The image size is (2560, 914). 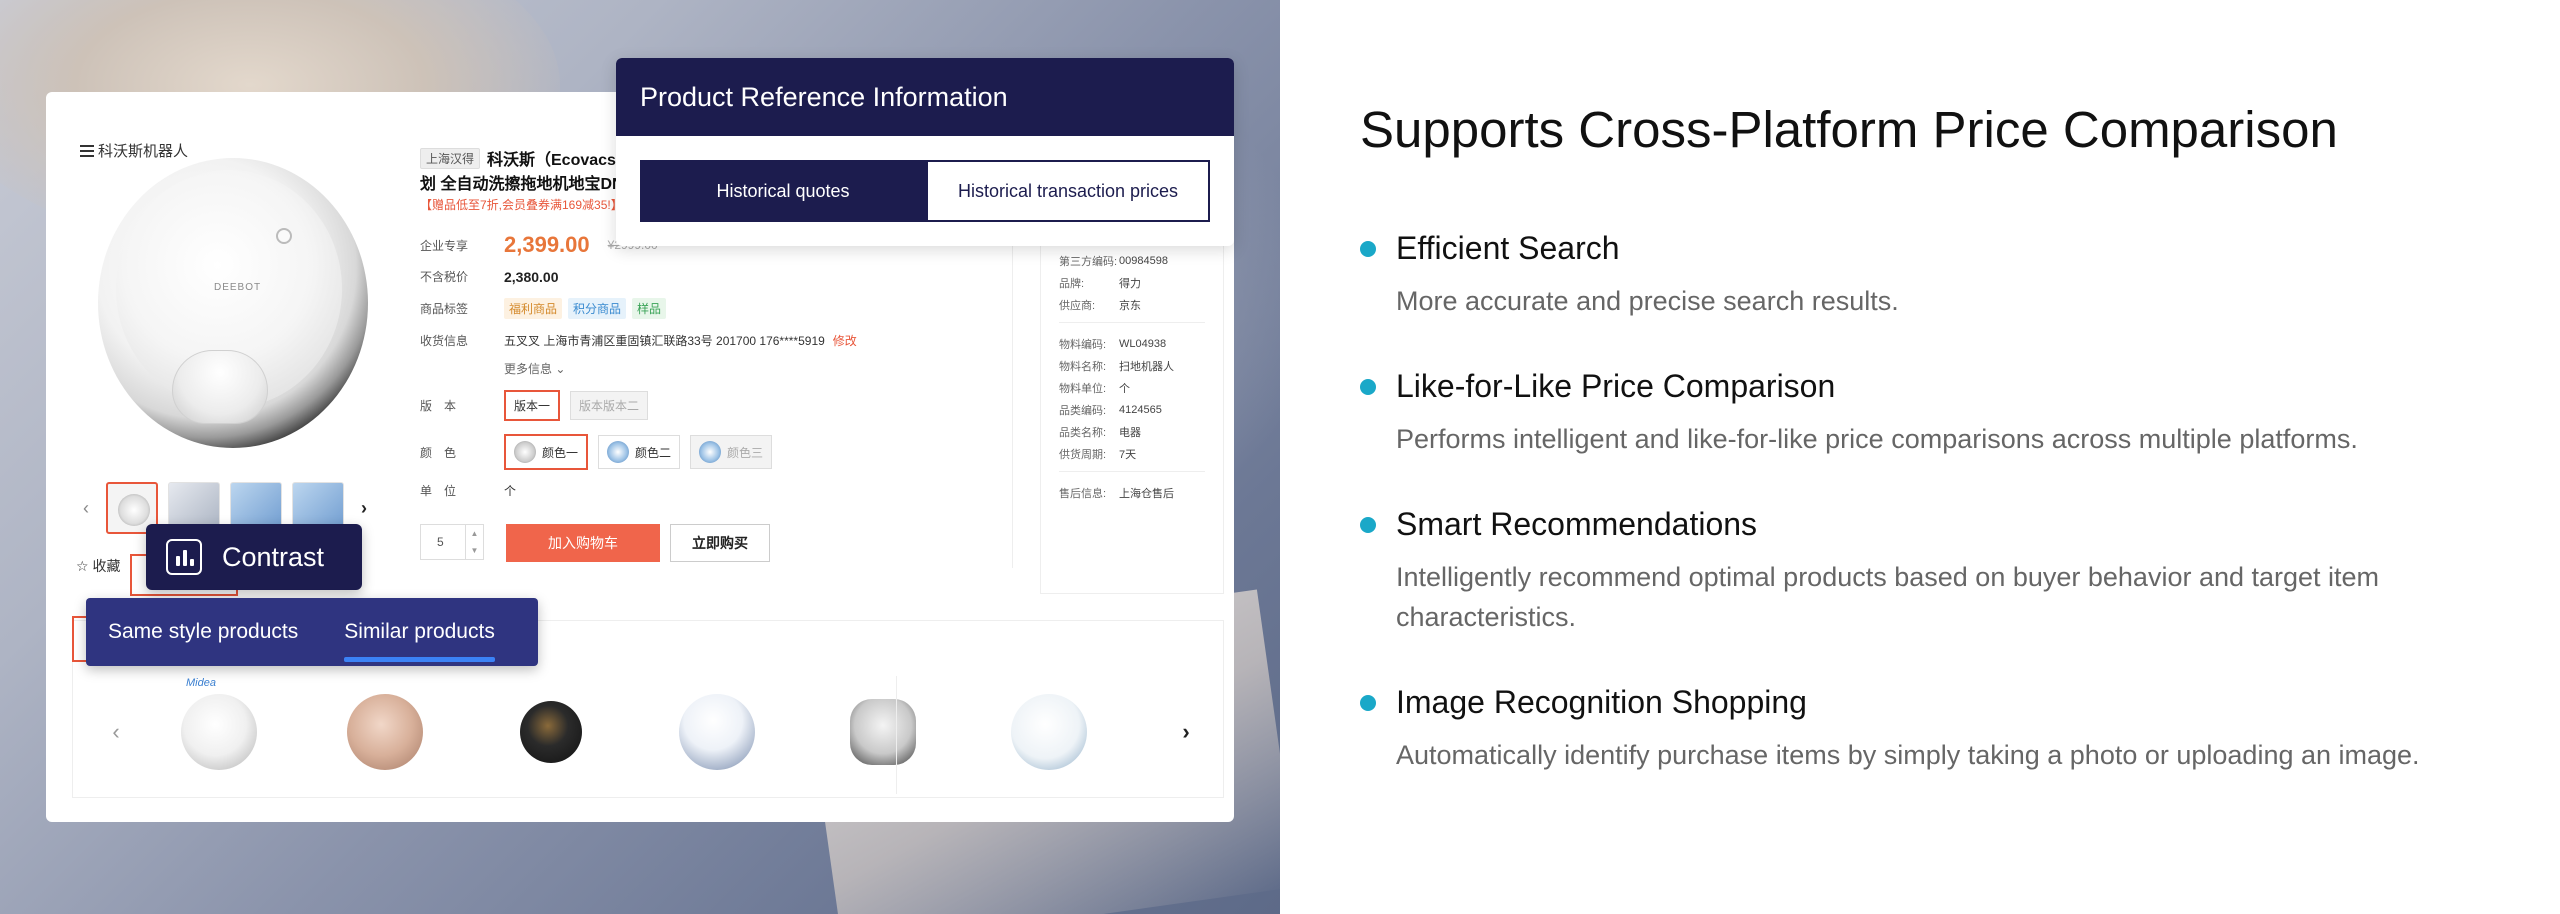 I want to click on tab-similar-products: Similar products, so click(x=419, y=632).